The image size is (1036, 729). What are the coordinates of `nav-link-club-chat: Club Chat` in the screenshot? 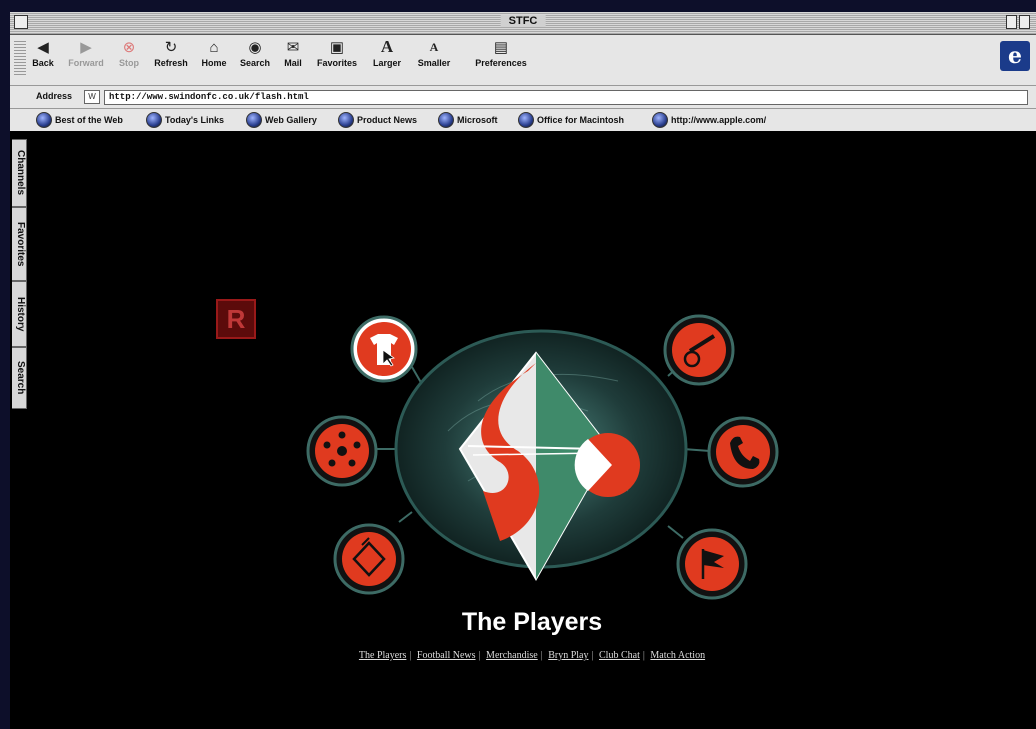 It's located at (619, 655).